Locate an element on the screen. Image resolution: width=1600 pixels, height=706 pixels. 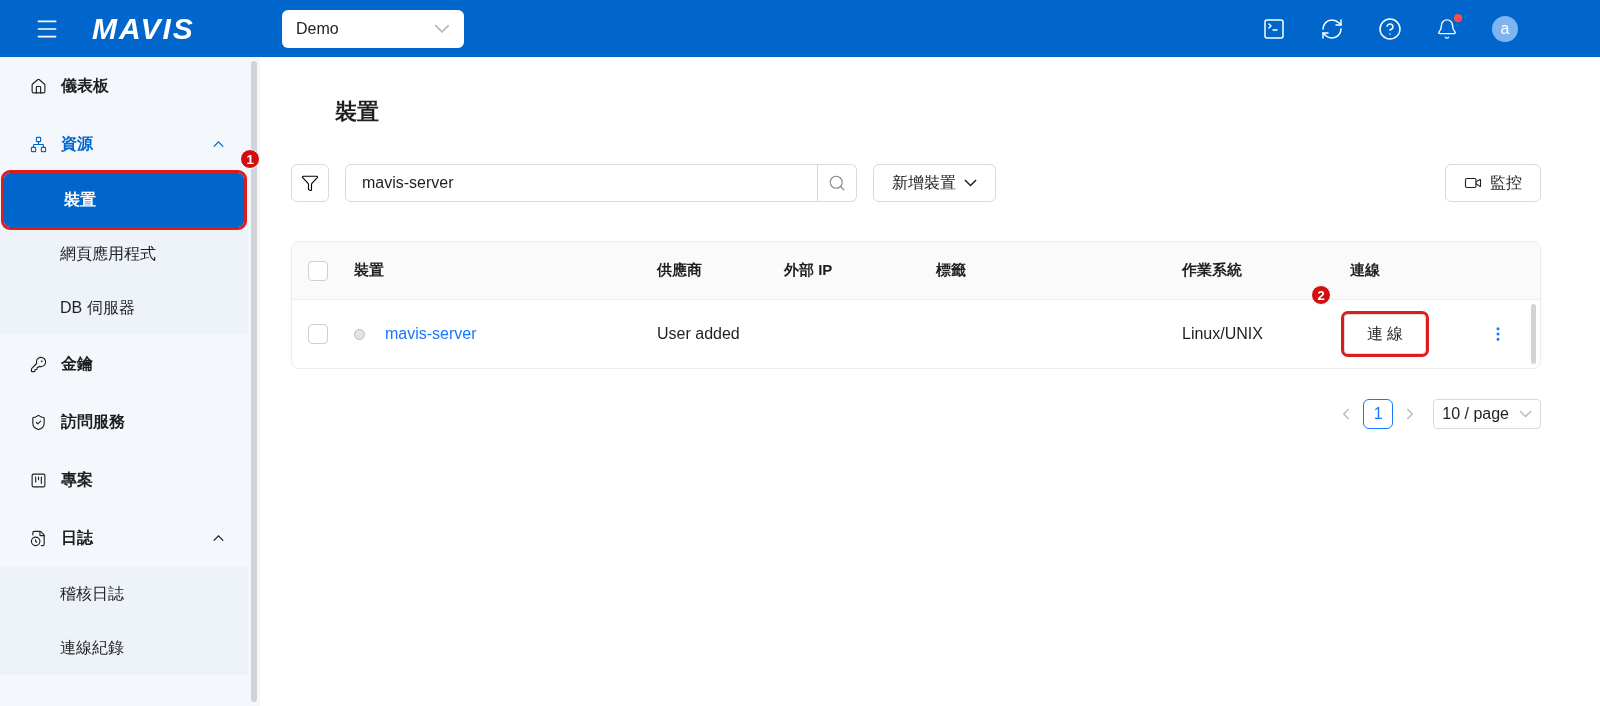
board-icon is located at coordinates (38, 480).